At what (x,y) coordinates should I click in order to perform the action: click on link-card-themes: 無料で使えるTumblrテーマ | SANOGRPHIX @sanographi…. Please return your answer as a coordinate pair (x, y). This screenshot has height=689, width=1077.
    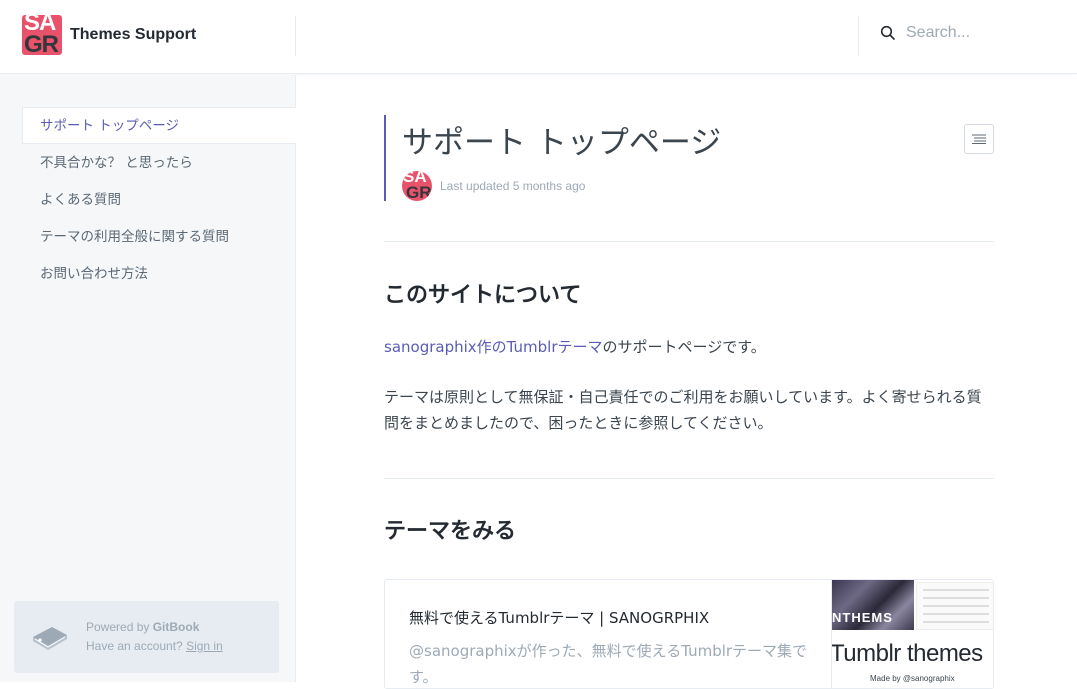
    Looking at the image, I should click on (689, 634).